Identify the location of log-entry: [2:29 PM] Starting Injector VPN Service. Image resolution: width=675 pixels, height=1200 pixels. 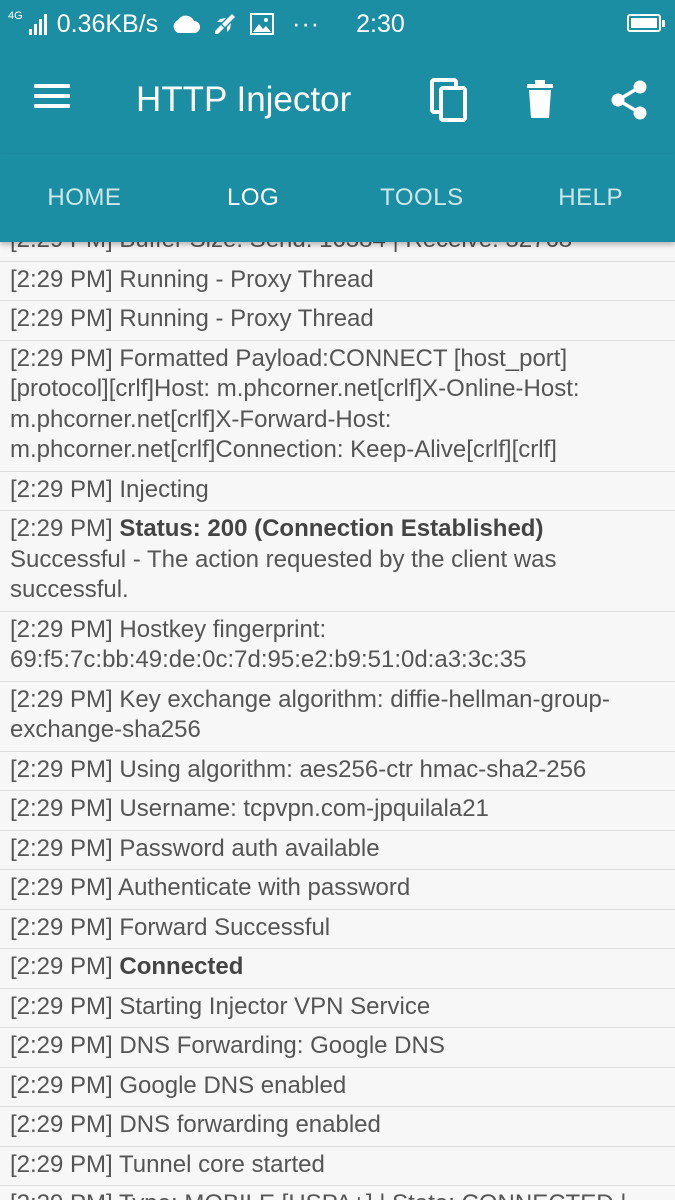
(337, 1008).